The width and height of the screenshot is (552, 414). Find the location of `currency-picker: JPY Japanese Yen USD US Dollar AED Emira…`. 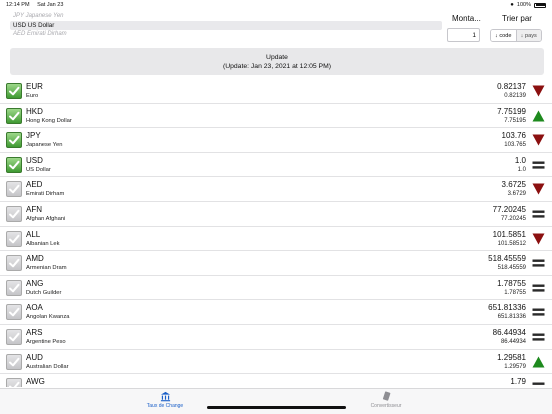

currency-picker: JPY Japanese Yen USD US Dollar AED Emira… is located at coordinates (226, 27).